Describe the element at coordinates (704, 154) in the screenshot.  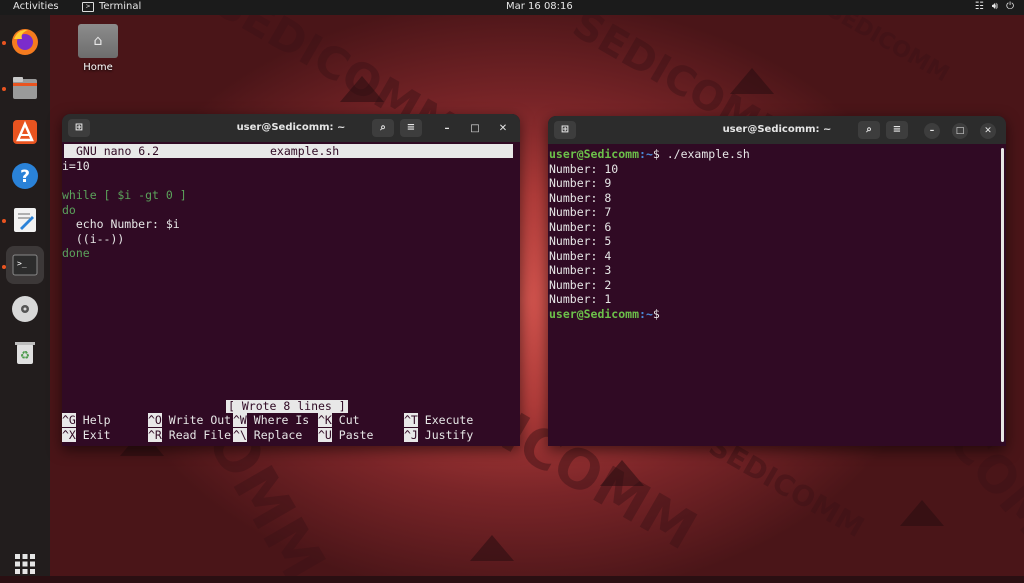
I see `command-text: ./example.sh` at that location.